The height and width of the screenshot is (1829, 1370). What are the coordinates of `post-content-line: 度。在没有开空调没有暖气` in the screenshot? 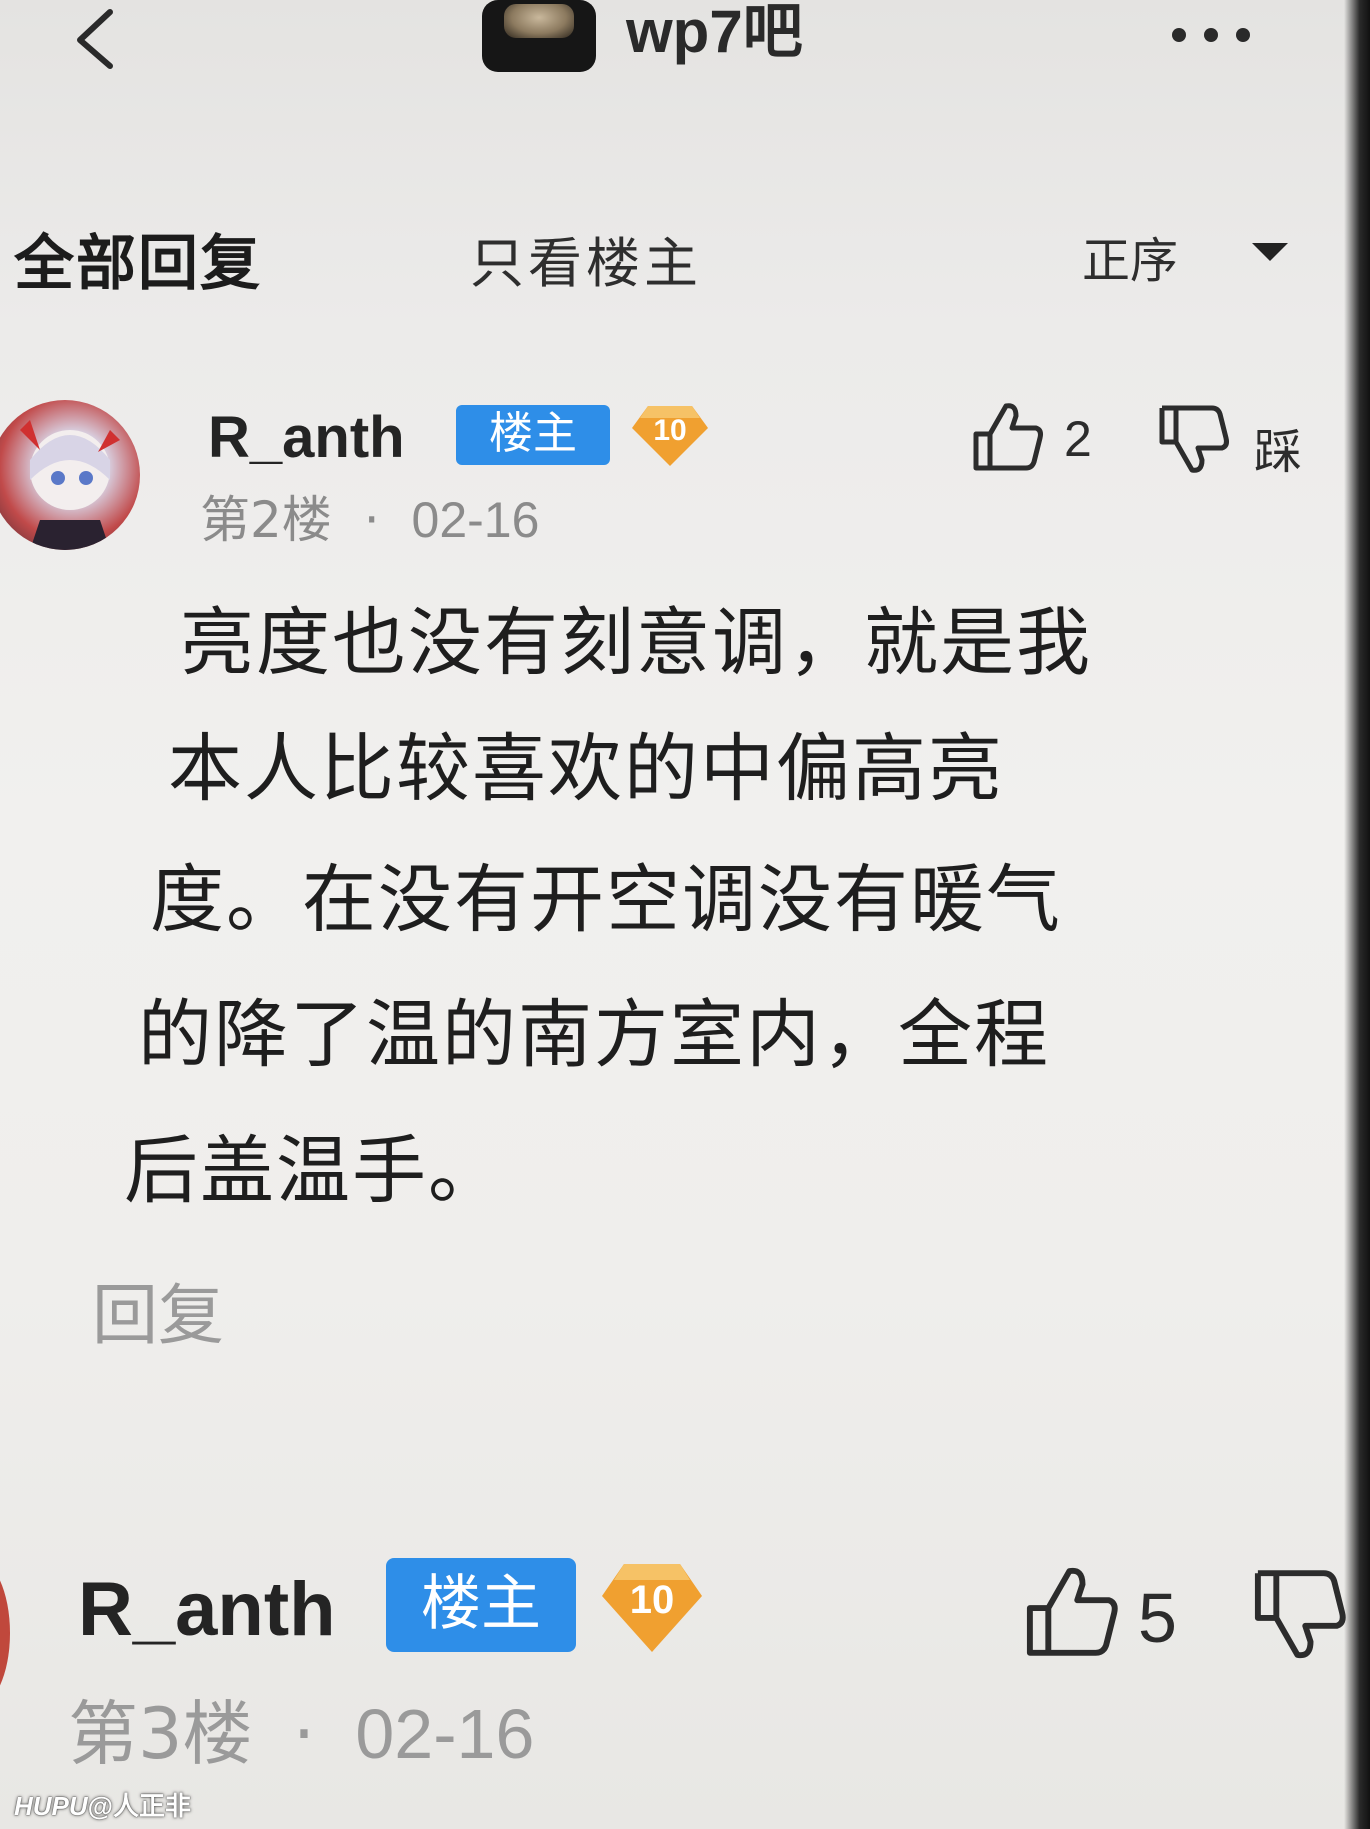 It's located at (606, 900).